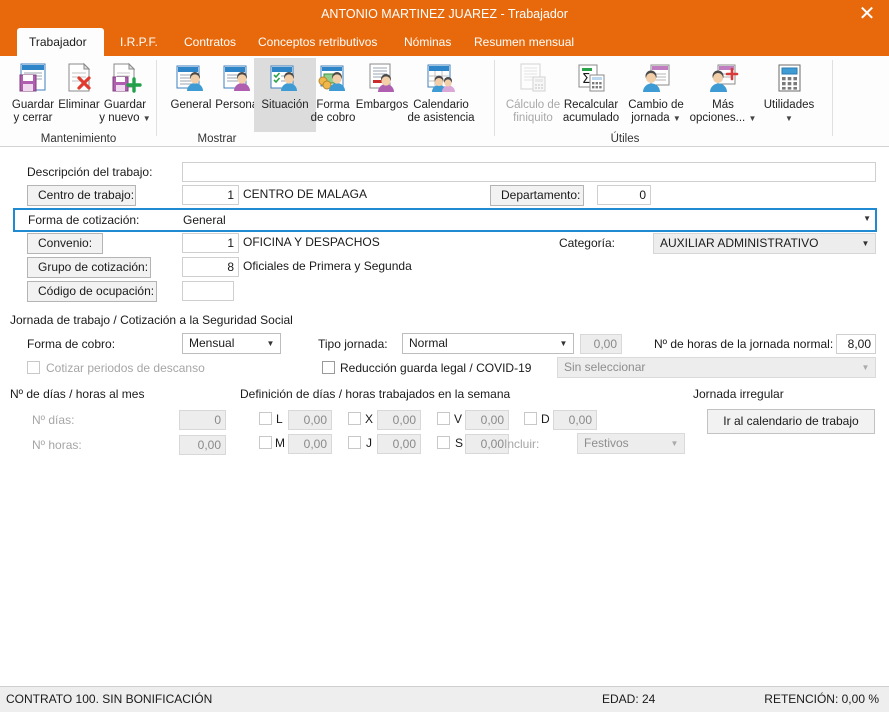  I want to click on dia-x-label: X, so click(369, 419).